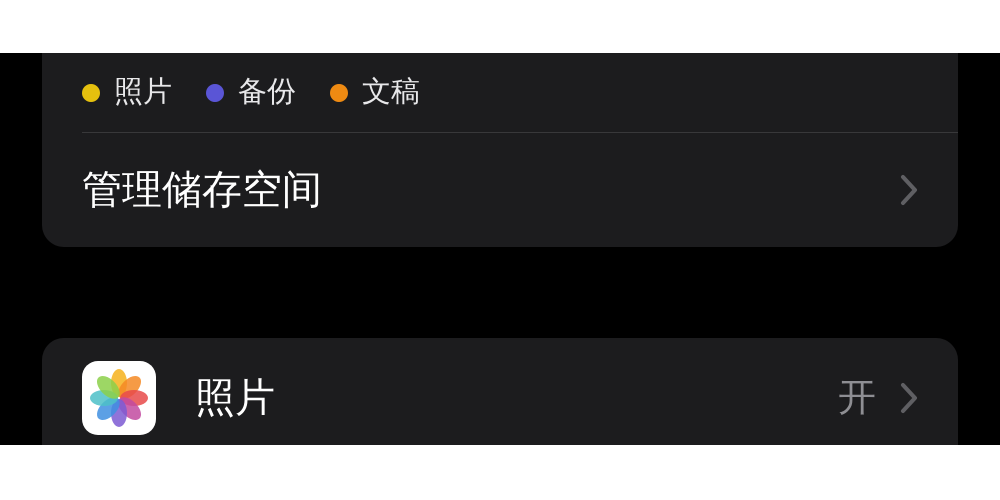 Image resolution: width=1000 pixels, height=500 pixels. Describe the element at coordinates (119, 398) in the screenshot. I see `photos-app-icon` at that location.